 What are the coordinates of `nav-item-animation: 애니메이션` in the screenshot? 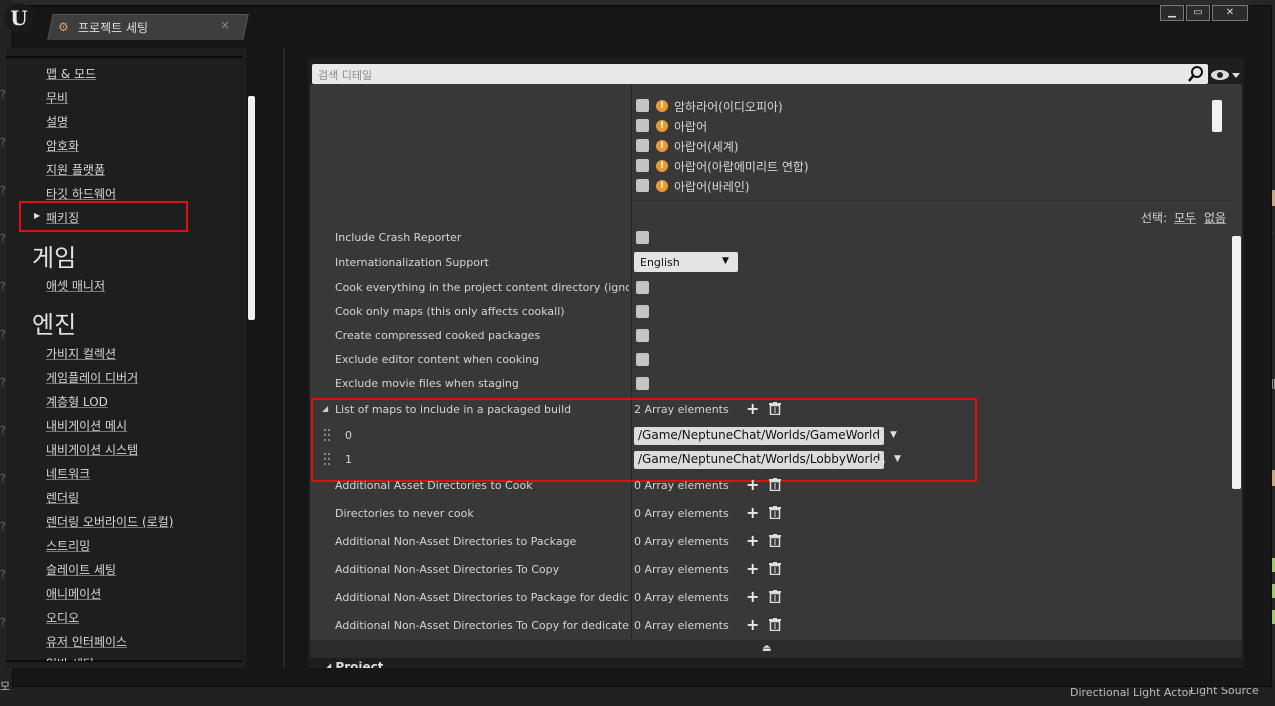 It's located at (73, 593).